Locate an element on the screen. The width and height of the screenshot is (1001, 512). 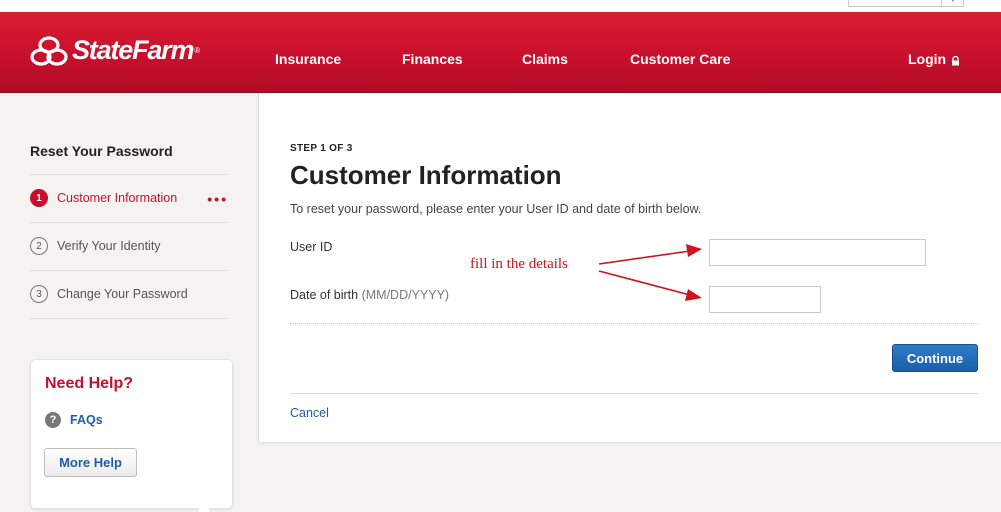
step-label: Change Your Password is located at coordinates (122, 294).